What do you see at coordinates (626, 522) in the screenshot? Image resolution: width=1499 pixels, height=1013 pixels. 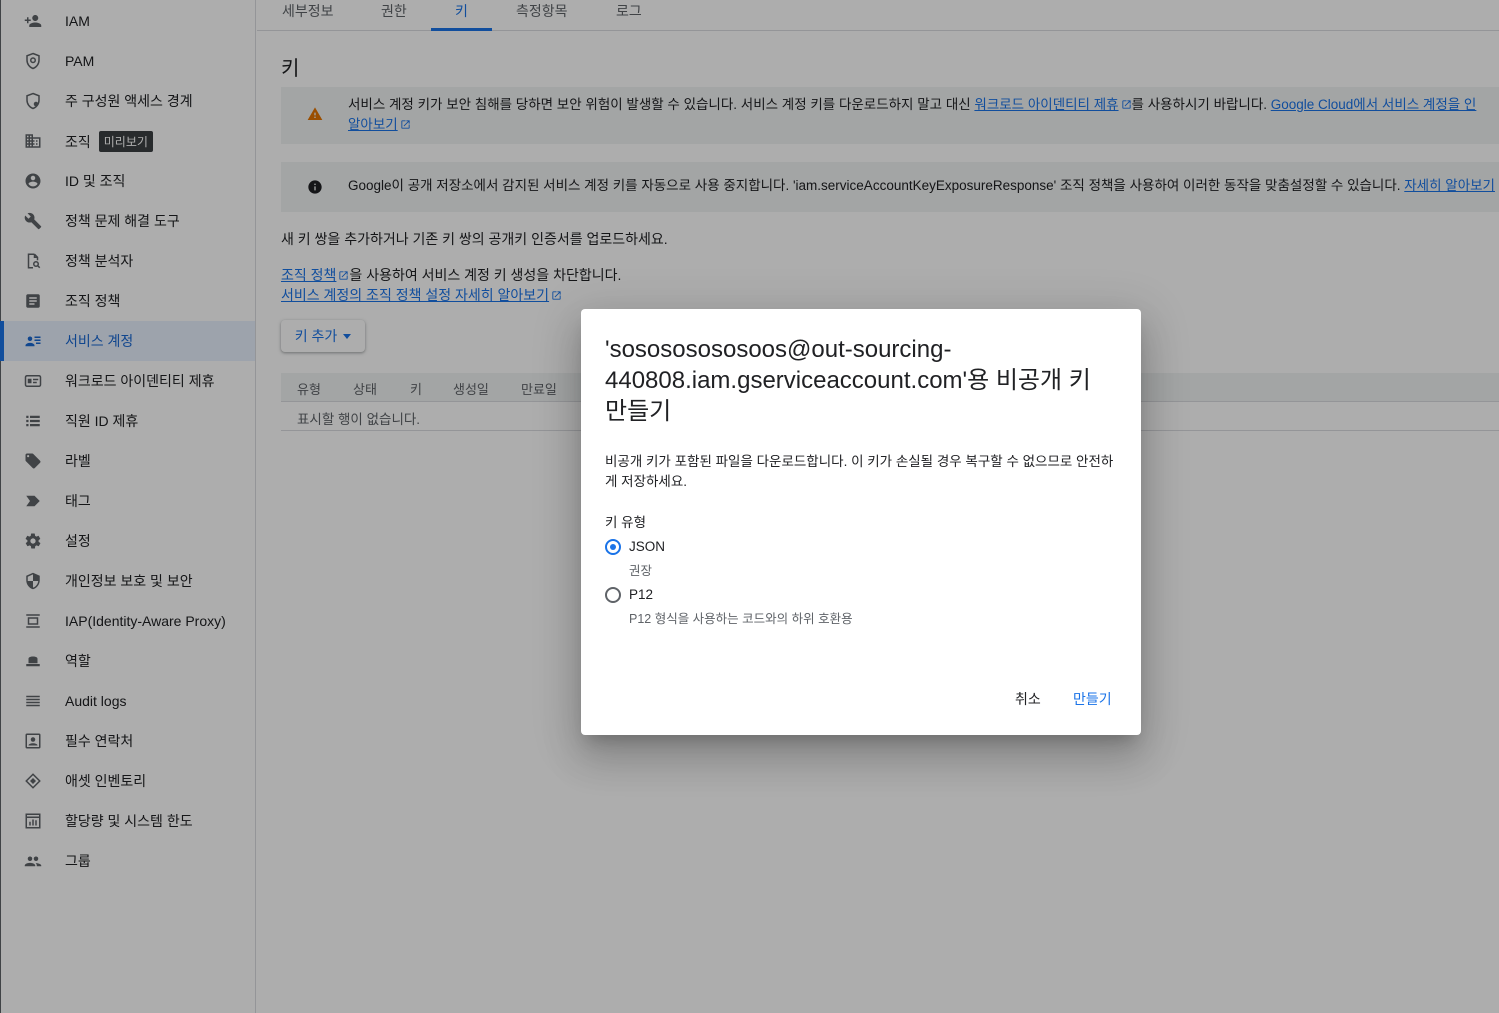 I see `key-type-label: 키 유형` at bounding box center [626, 522].